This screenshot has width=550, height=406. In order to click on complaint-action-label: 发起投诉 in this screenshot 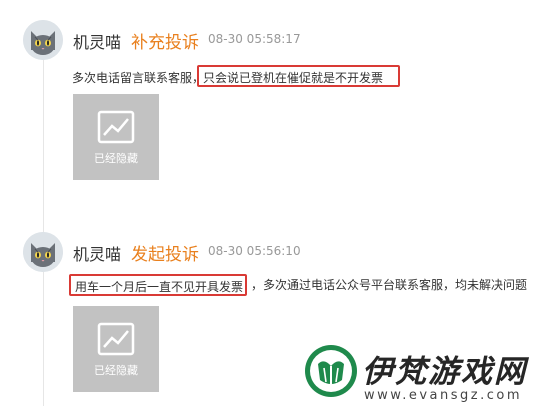, I will do `click(165, 255)`.